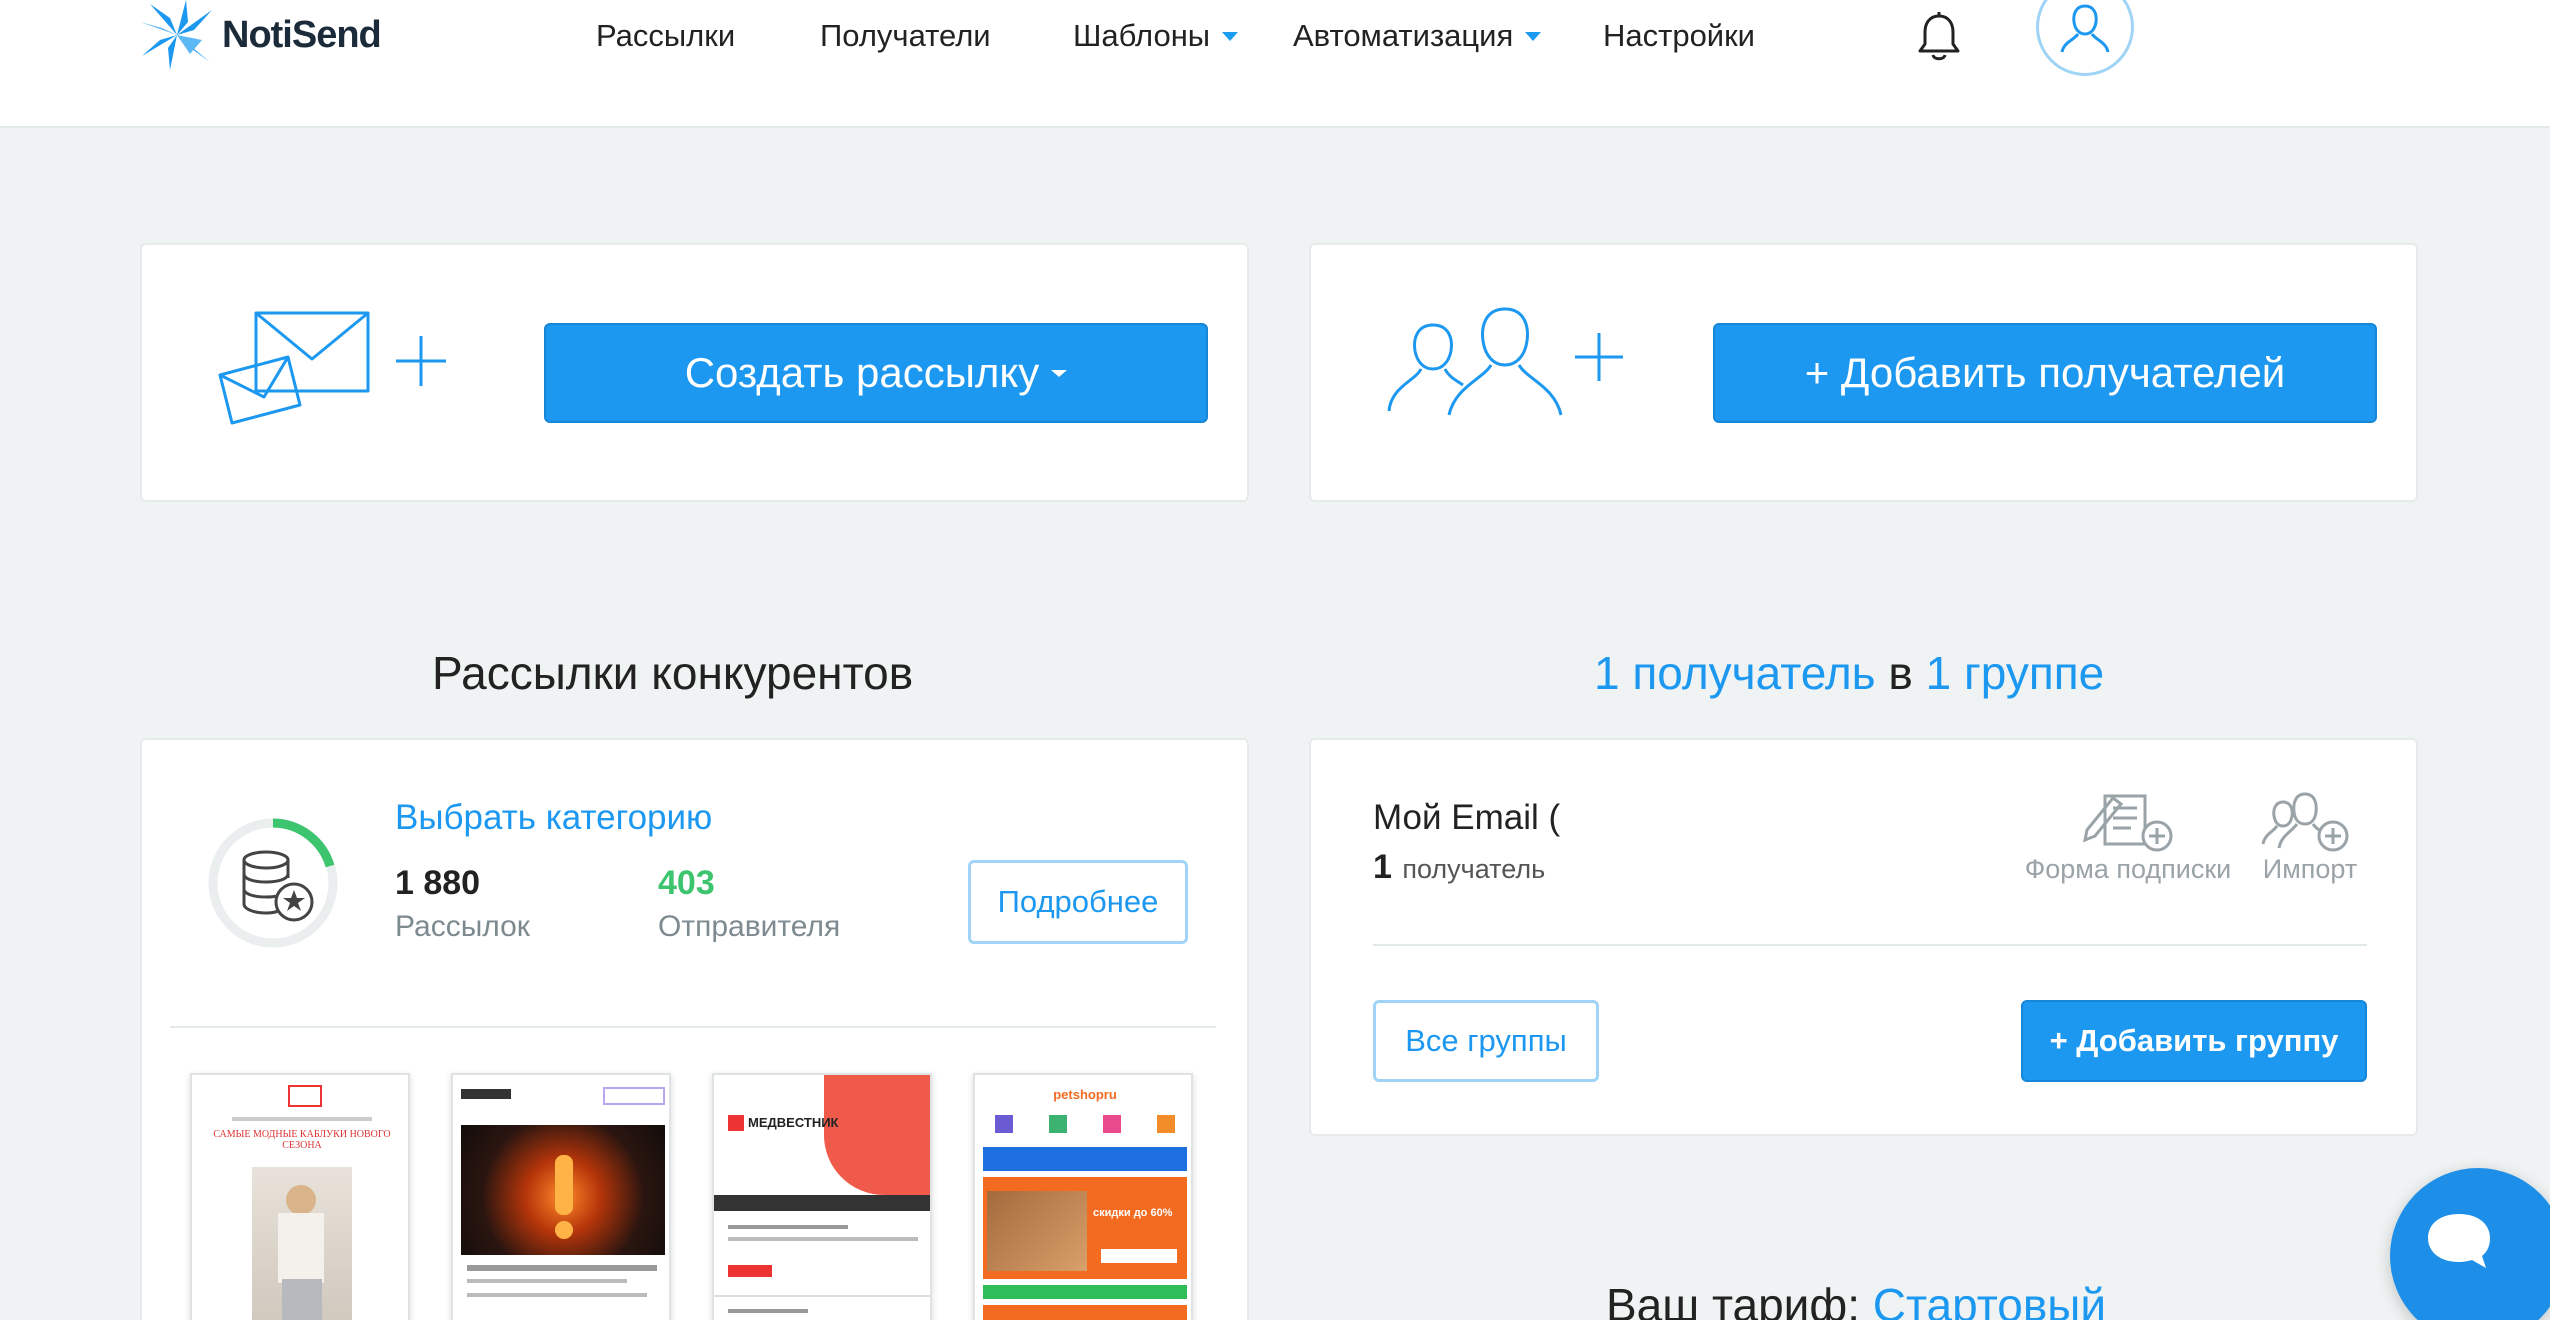 The height and width of the screenshot is (1320, 2550). I want to click on tariff-label: Ваш тариф:, so click(1733, 1299).